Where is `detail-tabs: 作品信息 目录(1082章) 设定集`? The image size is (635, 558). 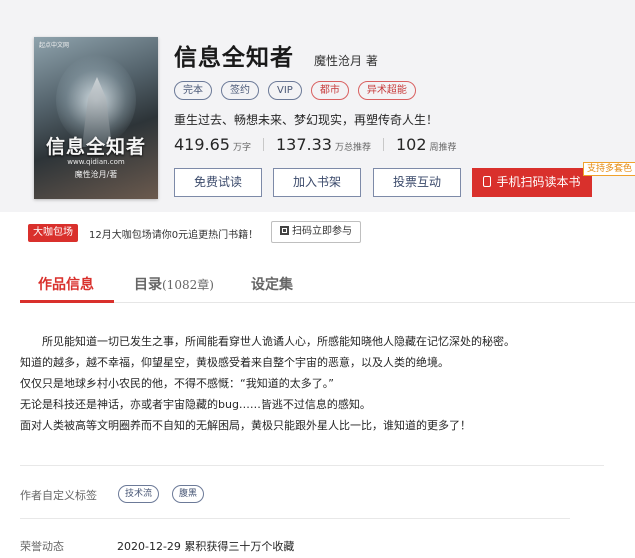 detail-tabs: 作品信息 目录(1082章) 设定集 is located at coordinates (327, 282).